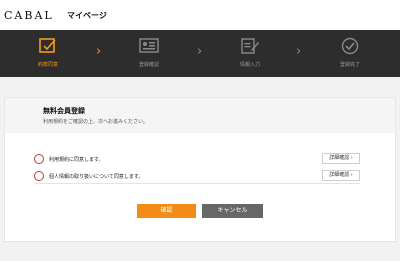 This screenshot has height=261, width=400. Describe the element at coordinates (47, 65) in the screenshot. I see `step-label: 約款同意` at that location.